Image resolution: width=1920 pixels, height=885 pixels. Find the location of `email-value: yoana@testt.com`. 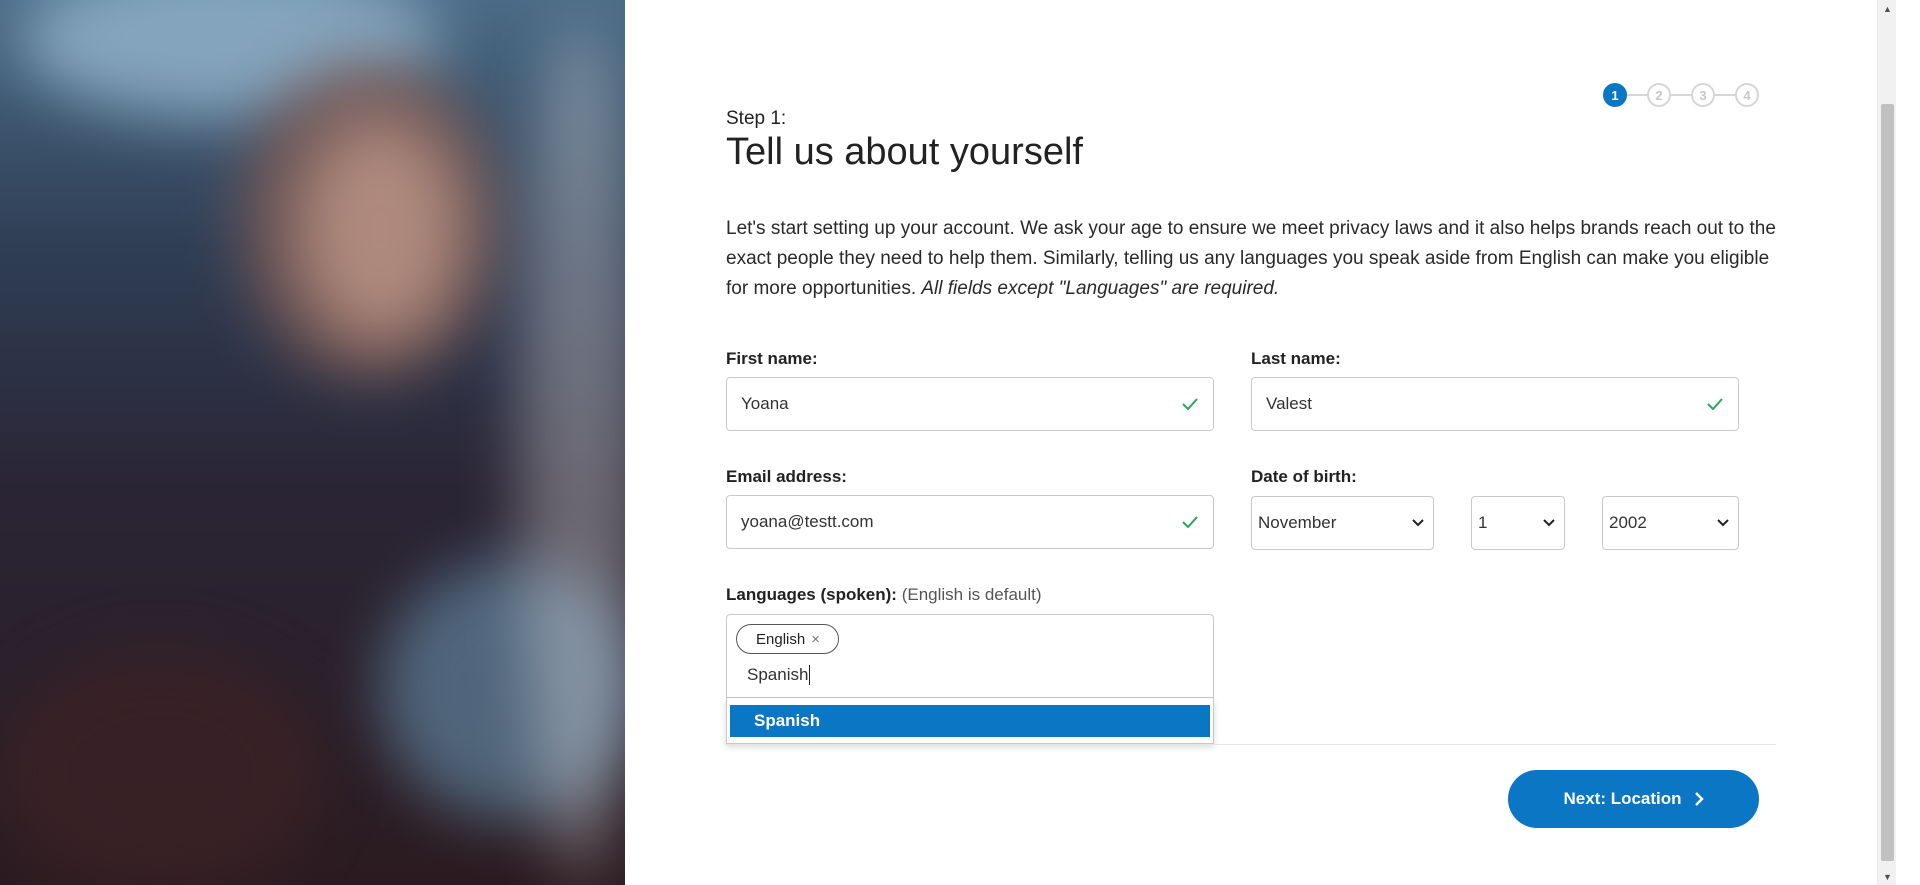

email-value: yoana@testt.com is located at coordinates (807, 521).